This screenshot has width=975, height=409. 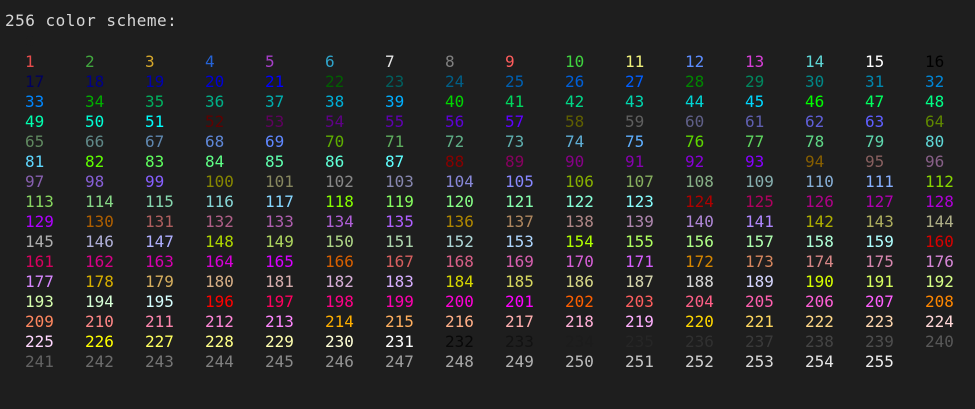 I want to click on color-swatch-110: 110, so click(x=819, y=181).